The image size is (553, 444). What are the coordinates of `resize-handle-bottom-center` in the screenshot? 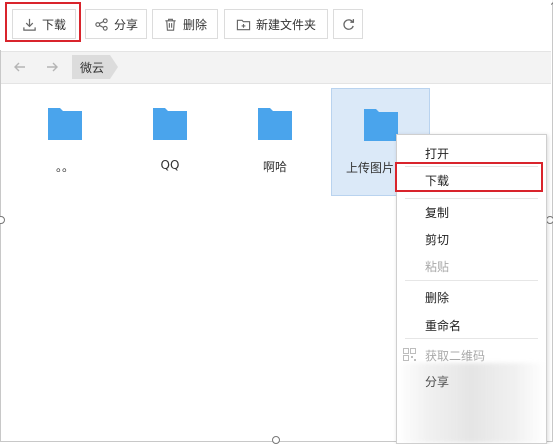 It's located at (276, 440).